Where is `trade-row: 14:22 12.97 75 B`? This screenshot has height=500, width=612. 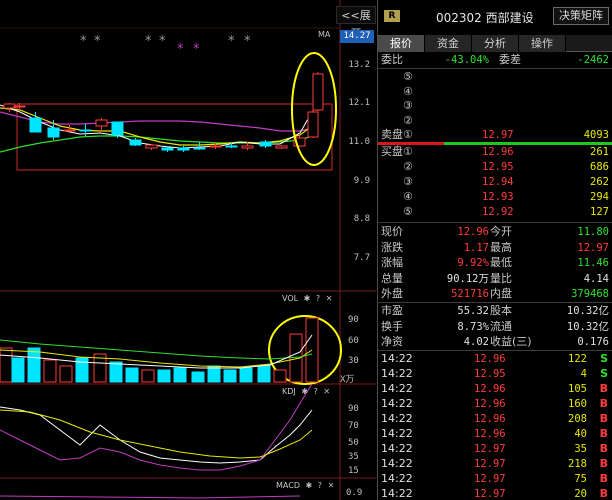 trade-row: 14:22 12.97 75 B is located at coordinates (495, 479).